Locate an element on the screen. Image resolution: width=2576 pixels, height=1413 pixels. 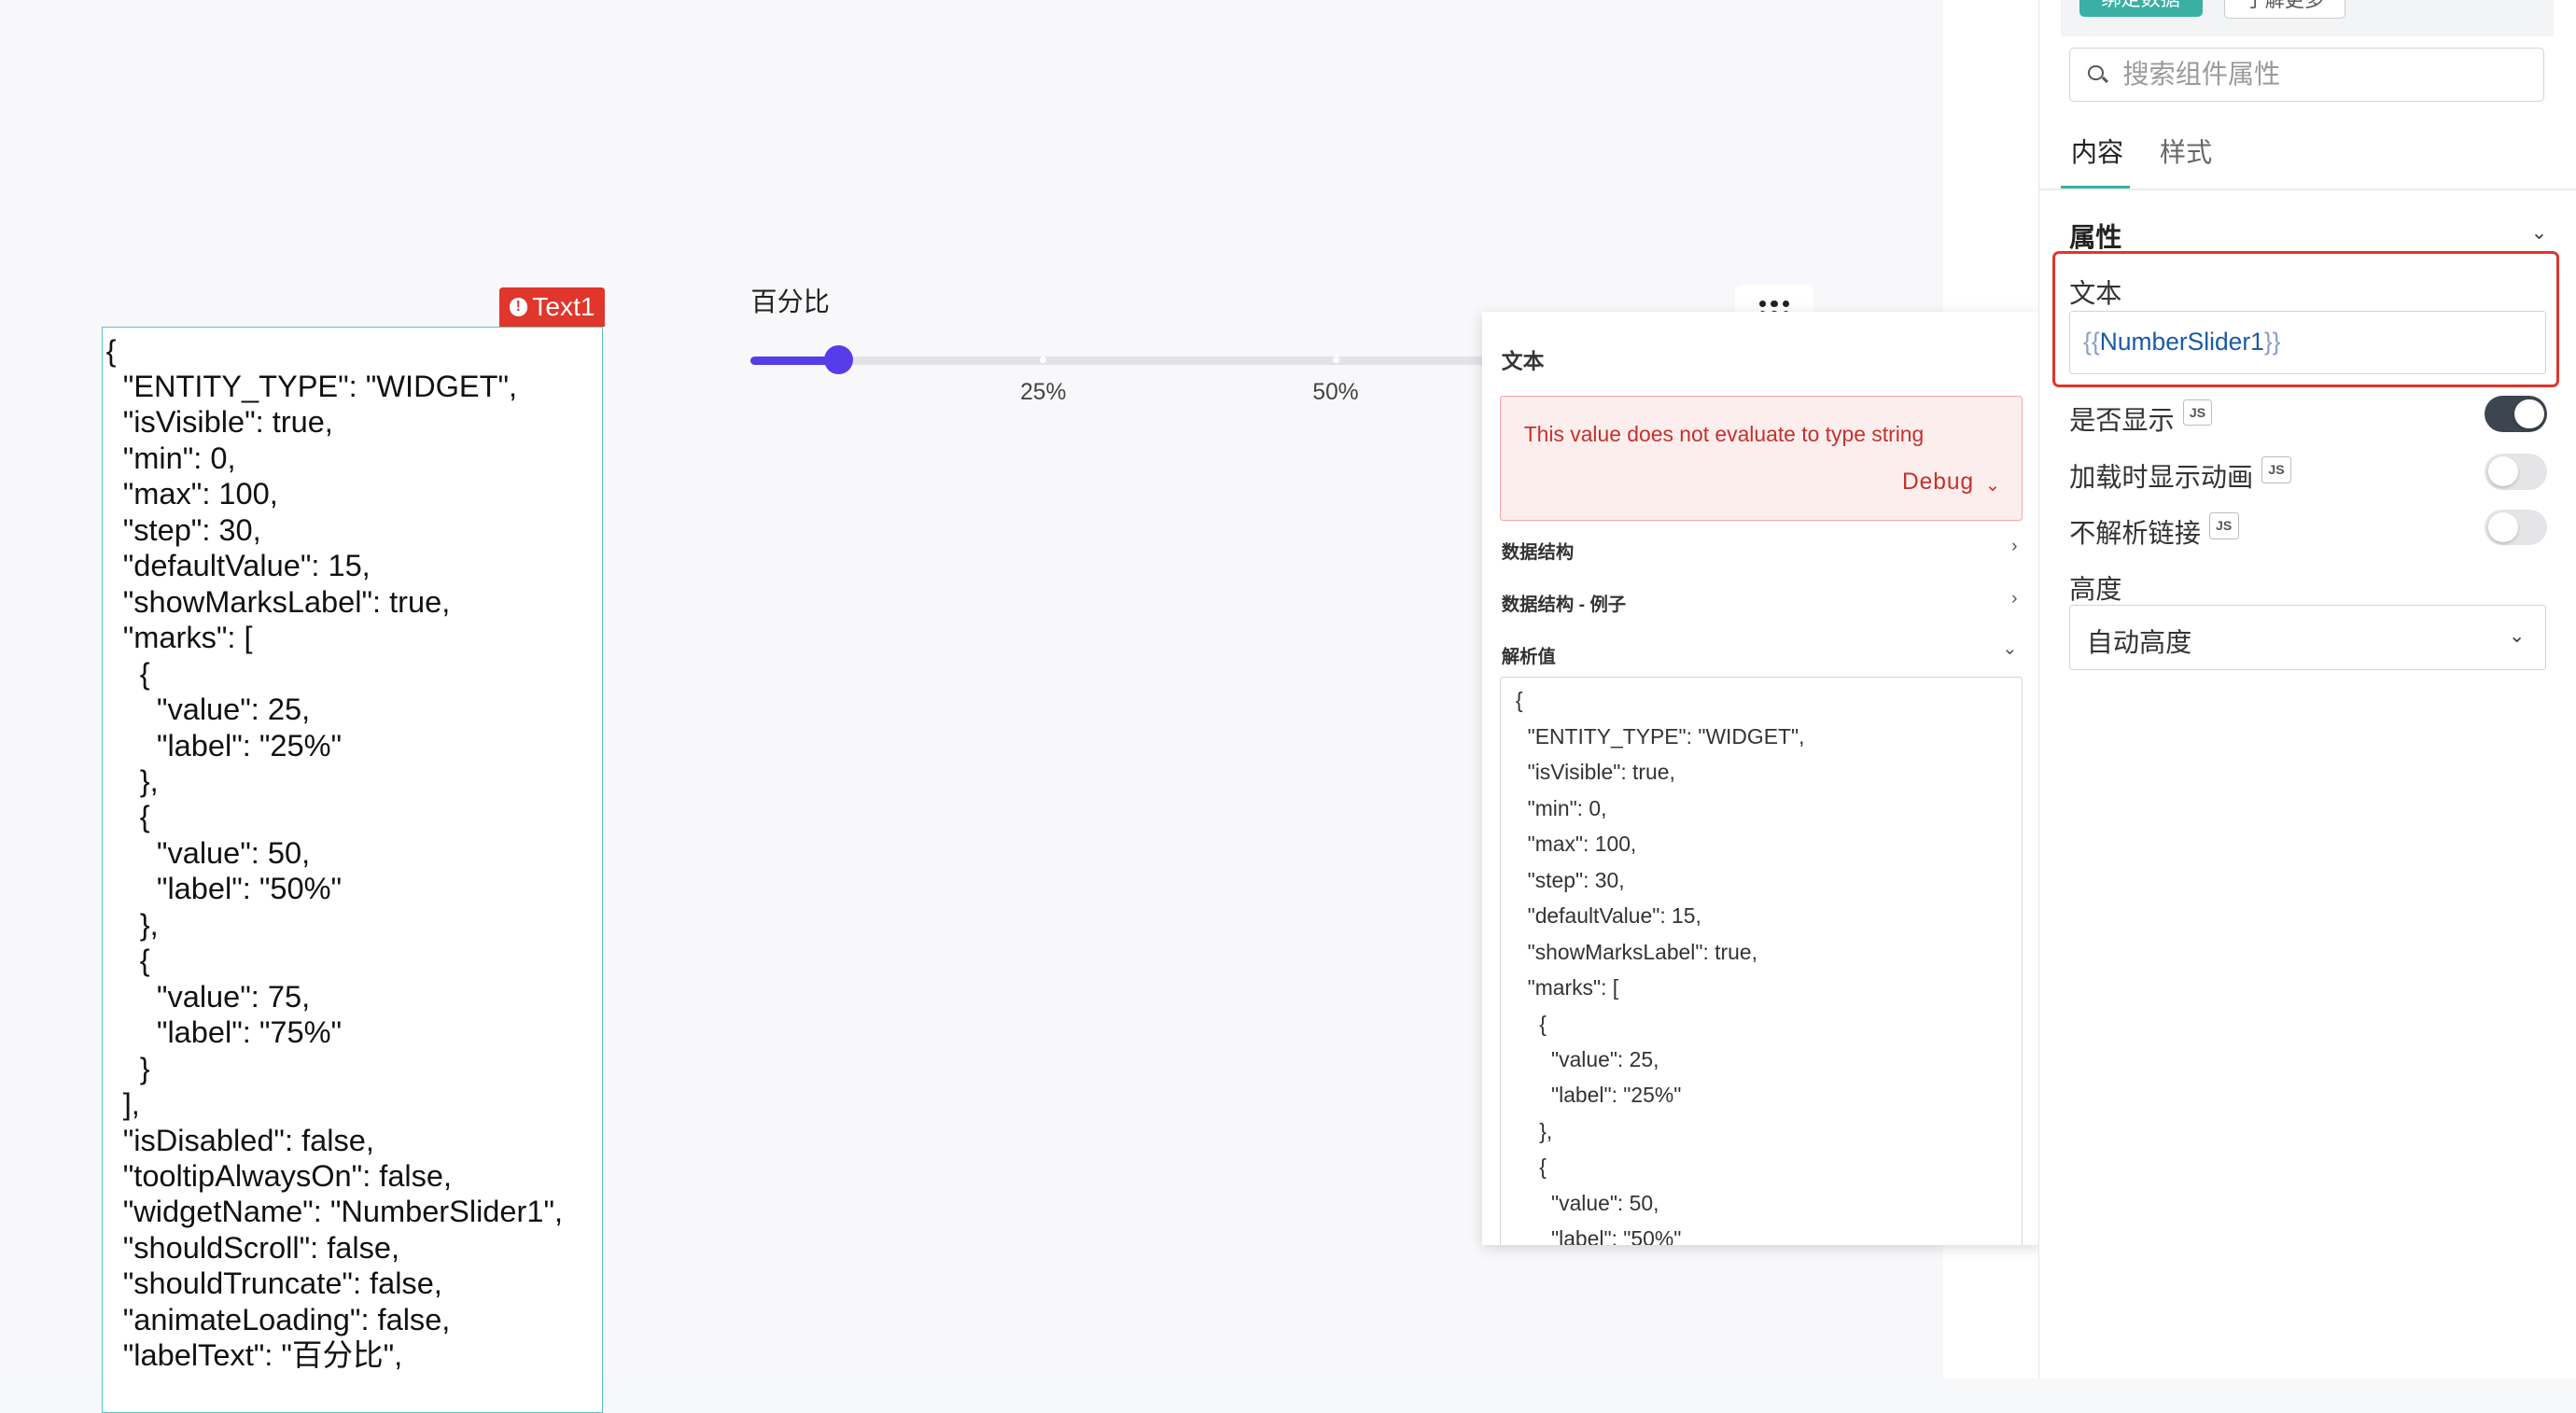
binding-name: NumberSlider1 is located at coordinates (2181, 341).